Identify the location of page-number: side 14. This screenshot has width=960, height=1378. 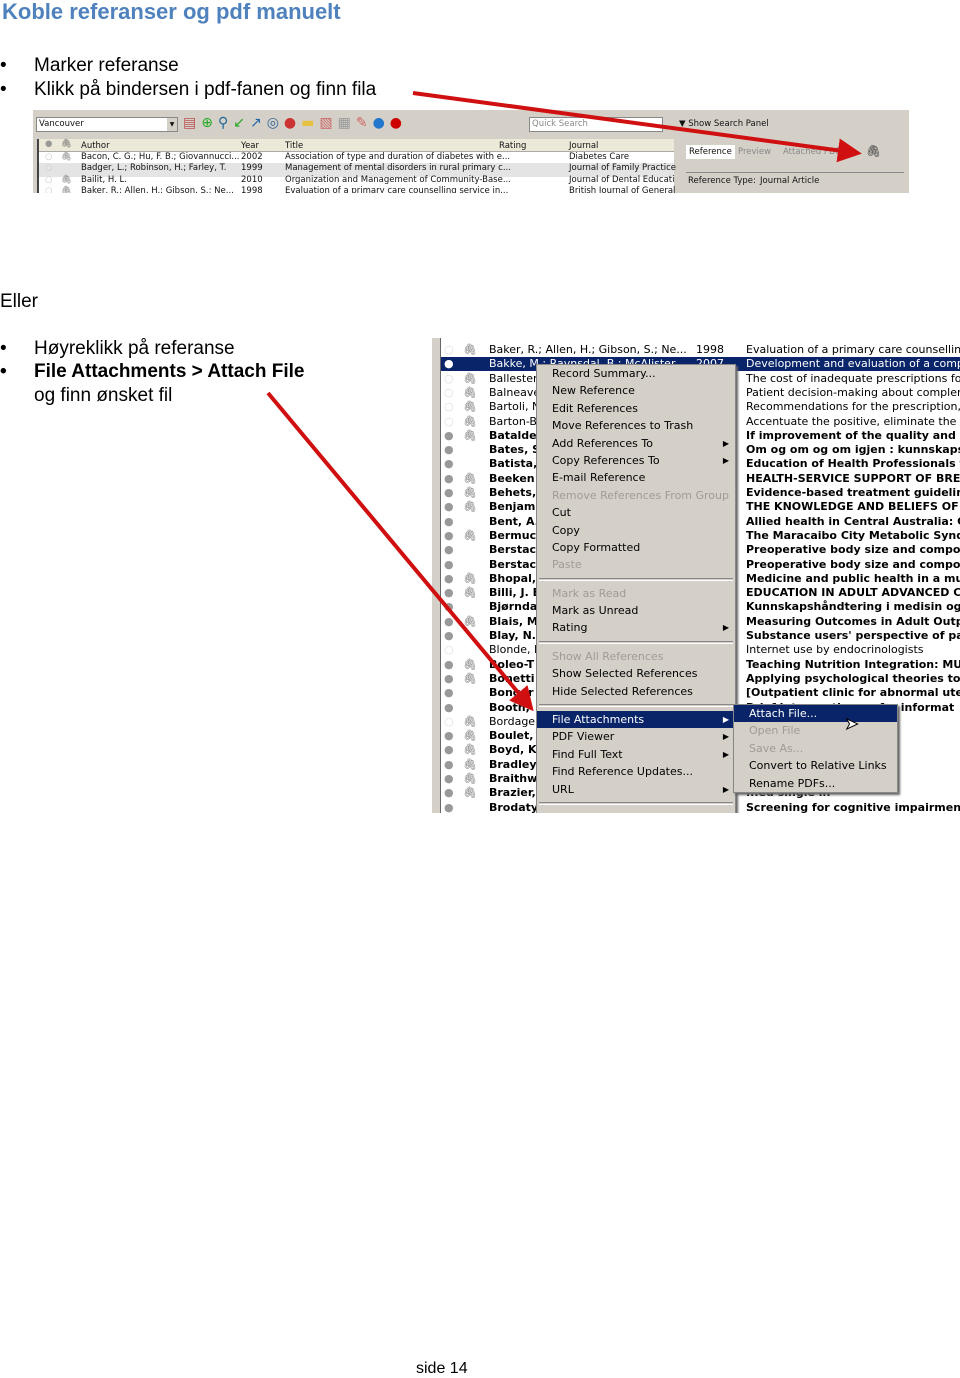
(442, 1368).